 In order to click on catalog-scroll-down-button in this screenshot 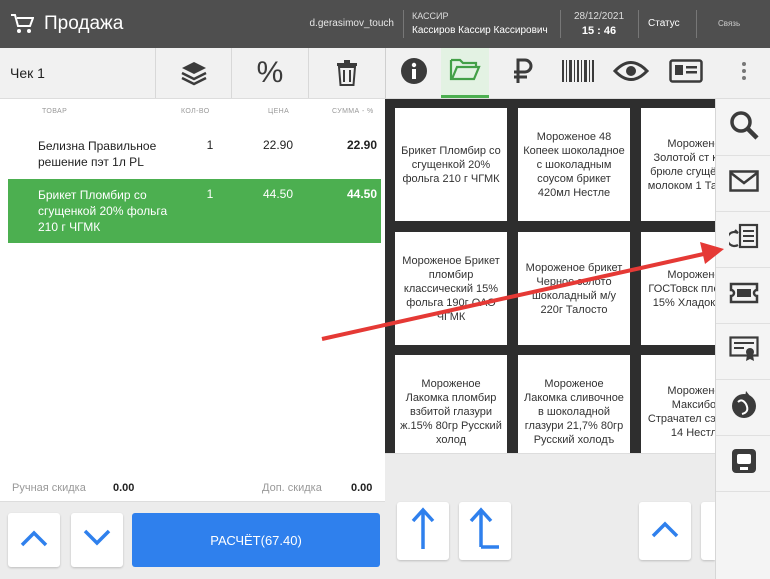, I will do `click(708, 531)`.